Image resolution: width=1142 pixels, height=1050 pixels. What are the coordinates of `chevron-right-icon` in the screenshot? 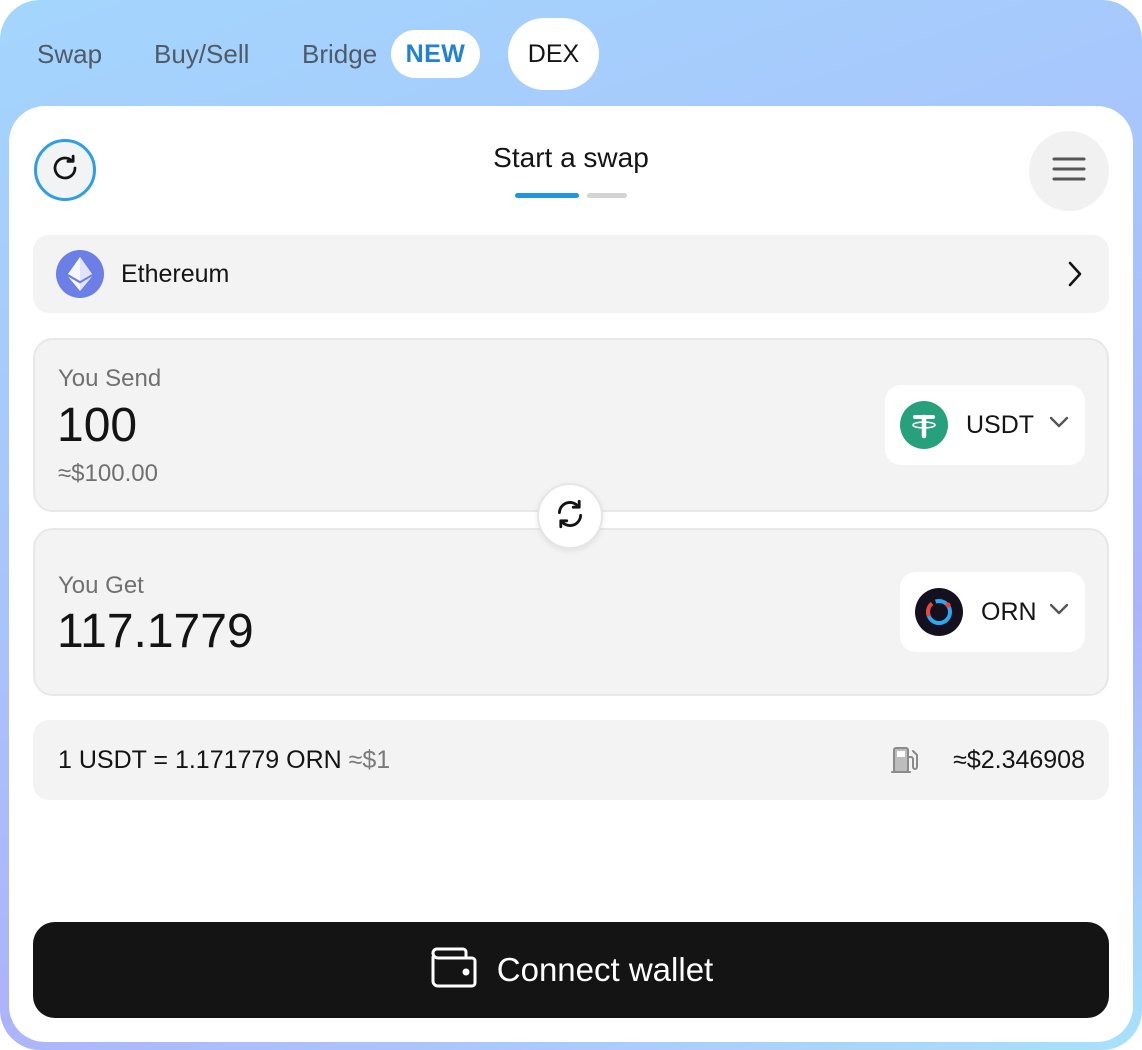 It's located at (1075, 276).